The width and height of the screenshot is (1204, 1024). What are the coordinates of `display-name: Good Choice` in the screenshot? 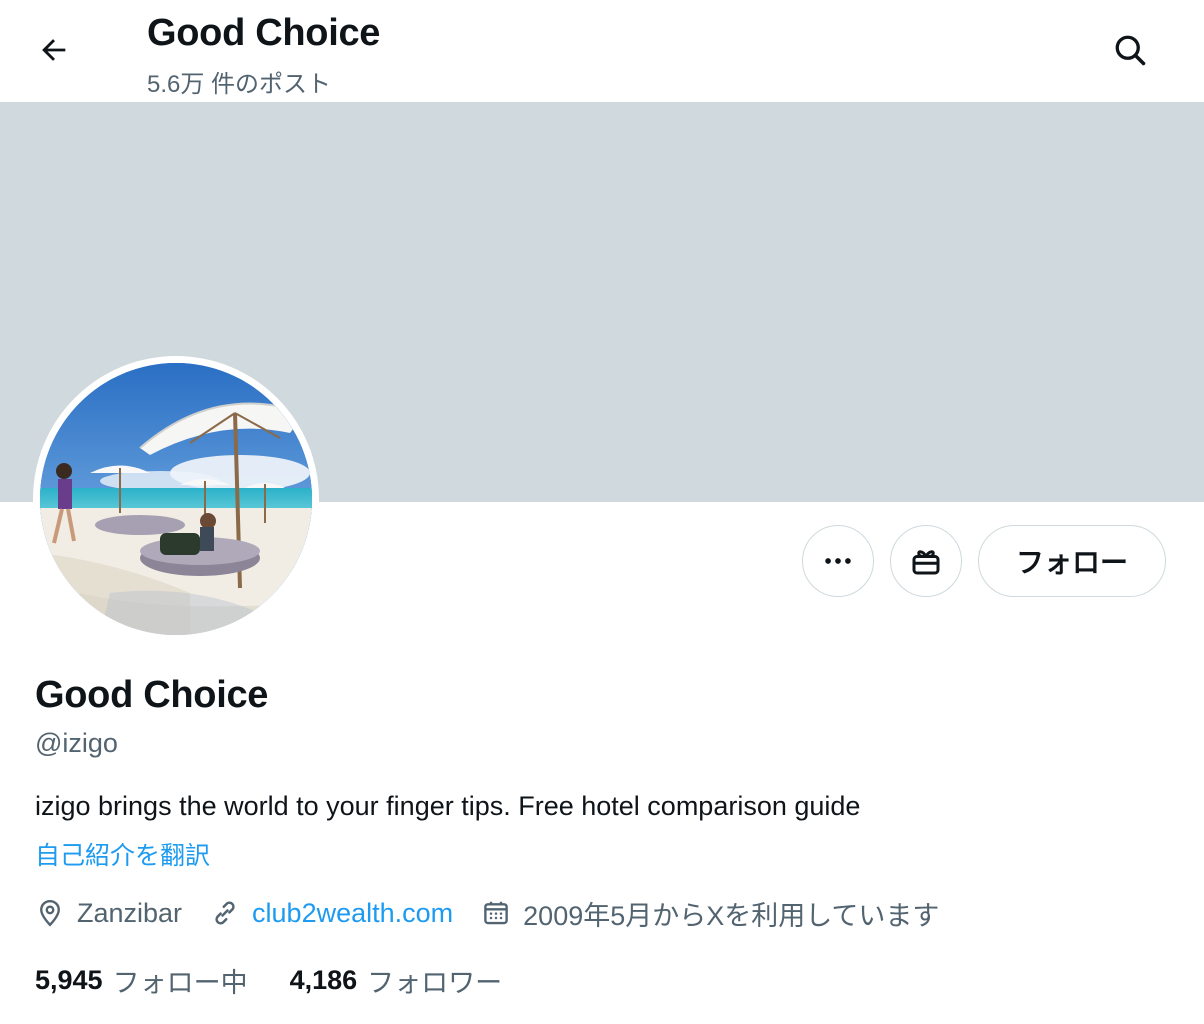 It's located at (152, 695).